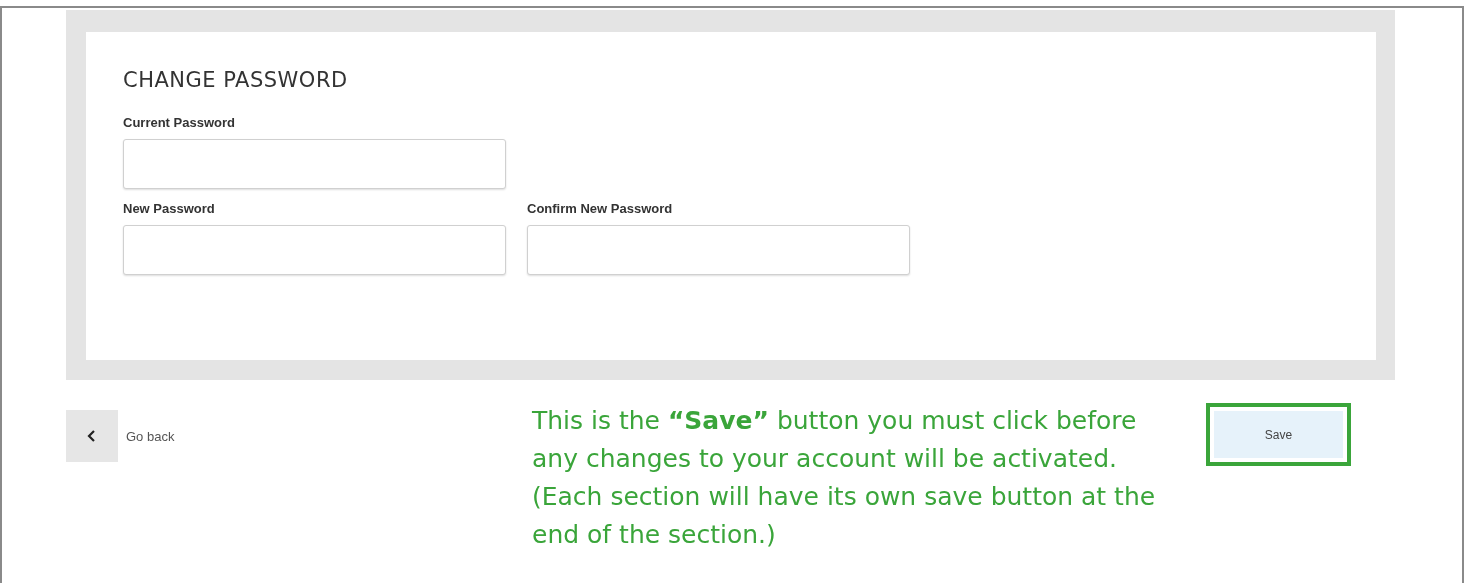  I want to click on field-label: Current Password, so click(179, 122).